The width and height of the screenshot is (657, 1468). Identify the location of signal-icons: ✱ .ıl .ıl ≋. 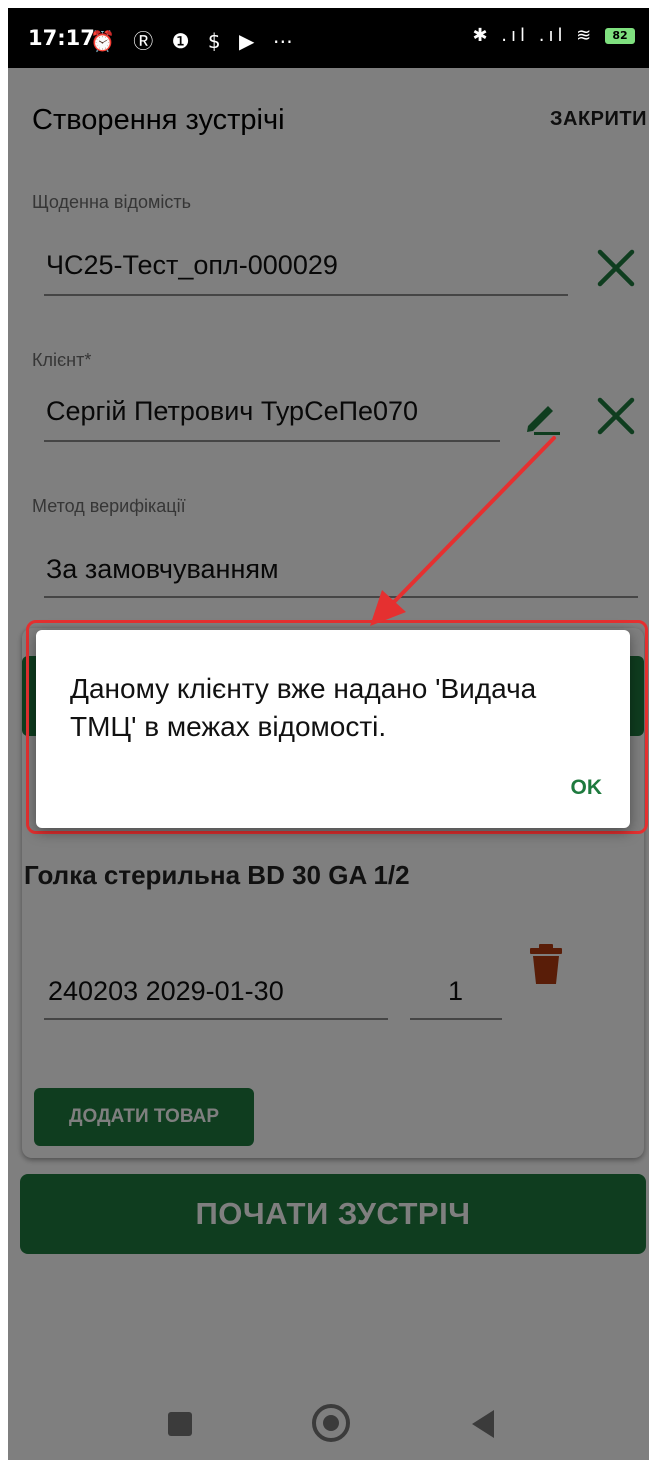
(534, 35).